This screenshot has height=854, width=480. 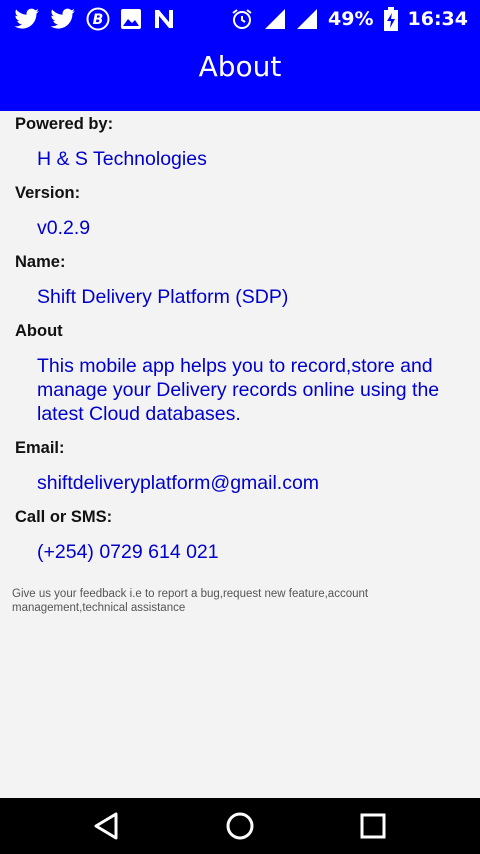 I want to click on system-icons: 49% 16:34, so click(x=349, y=19).